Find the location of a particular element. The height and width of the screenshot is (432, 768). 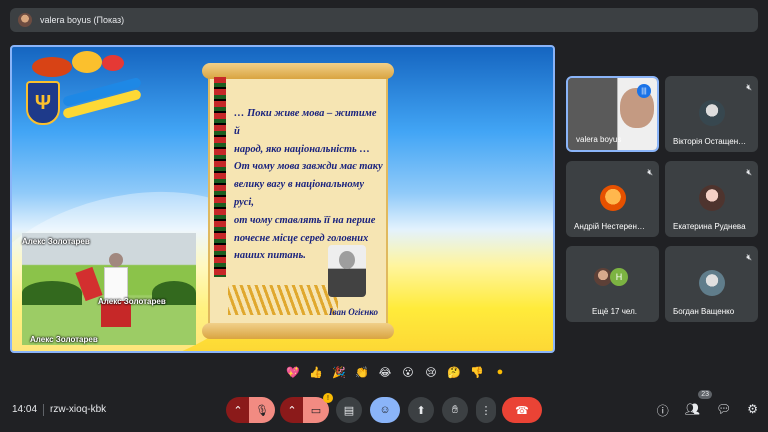

mic-options-button: ⌃ is located at coordinates (238, 410).